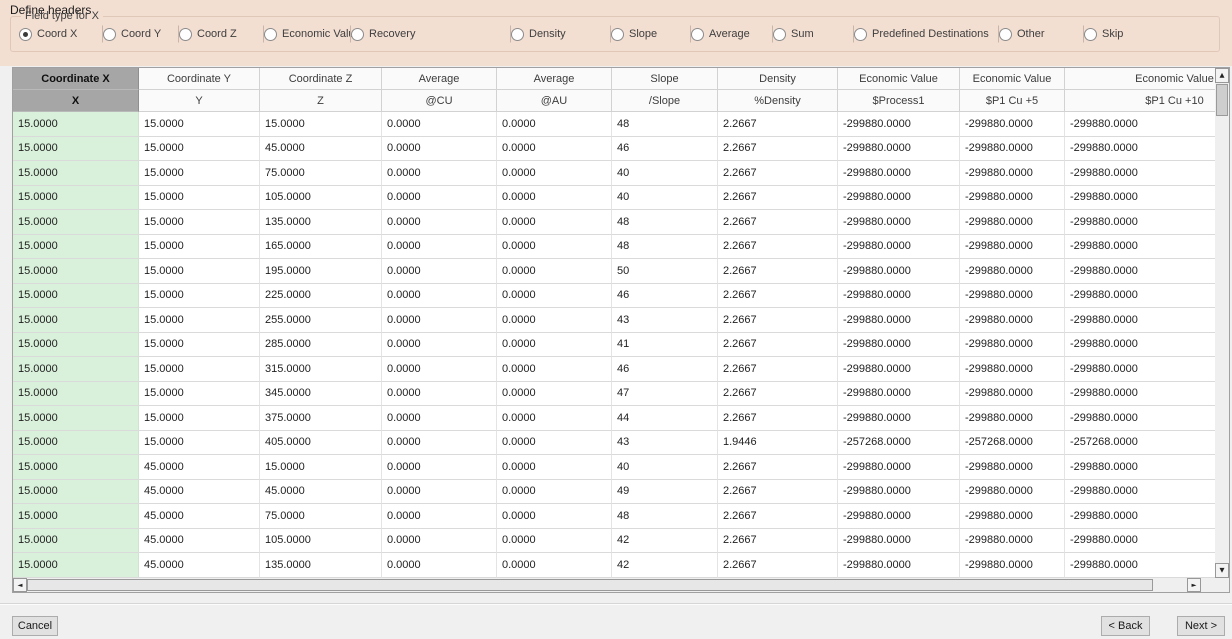  Describe the element at coordinates (778, 79) in the screenshot. I see `column-type-header: Density` at that location.